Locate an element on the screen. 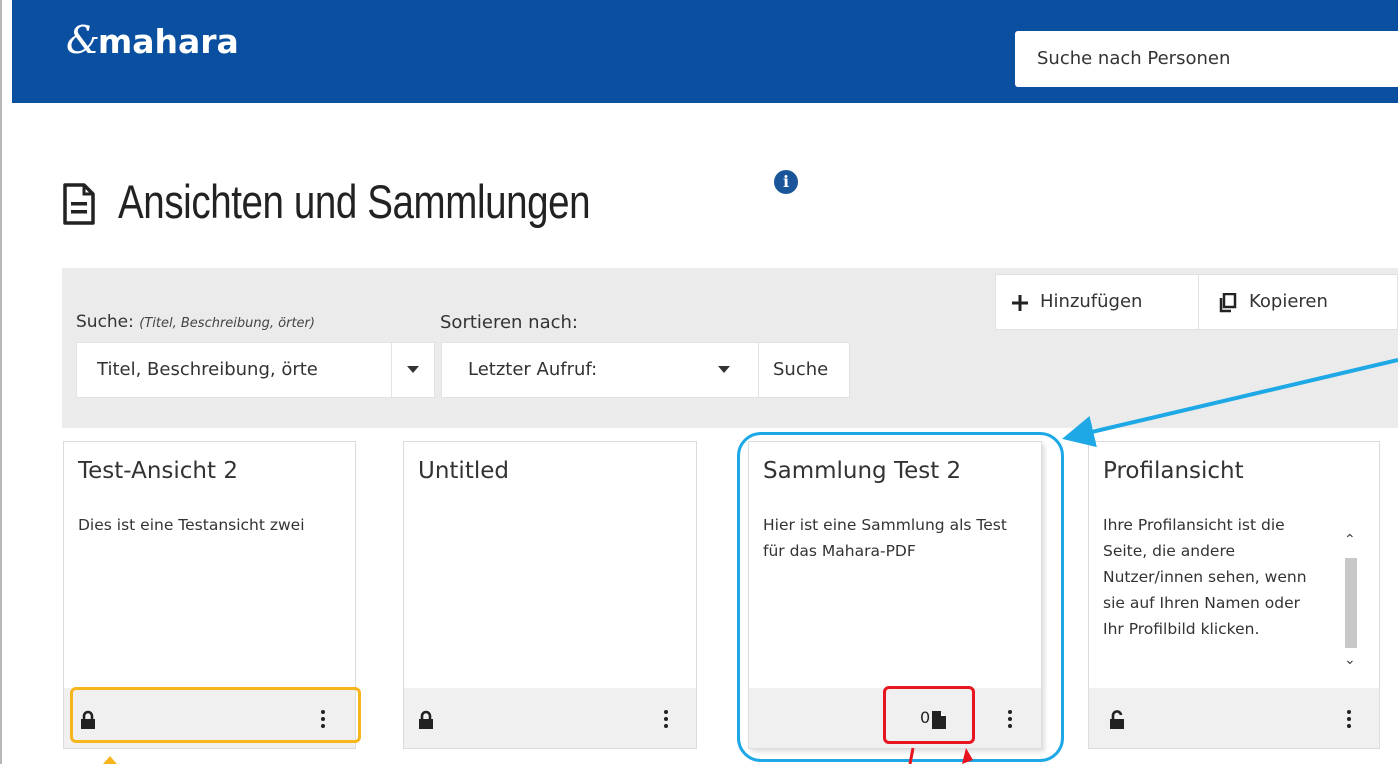  search-scope-select: Titel, Beschreibung, örte is located at coordinates (237, 370).